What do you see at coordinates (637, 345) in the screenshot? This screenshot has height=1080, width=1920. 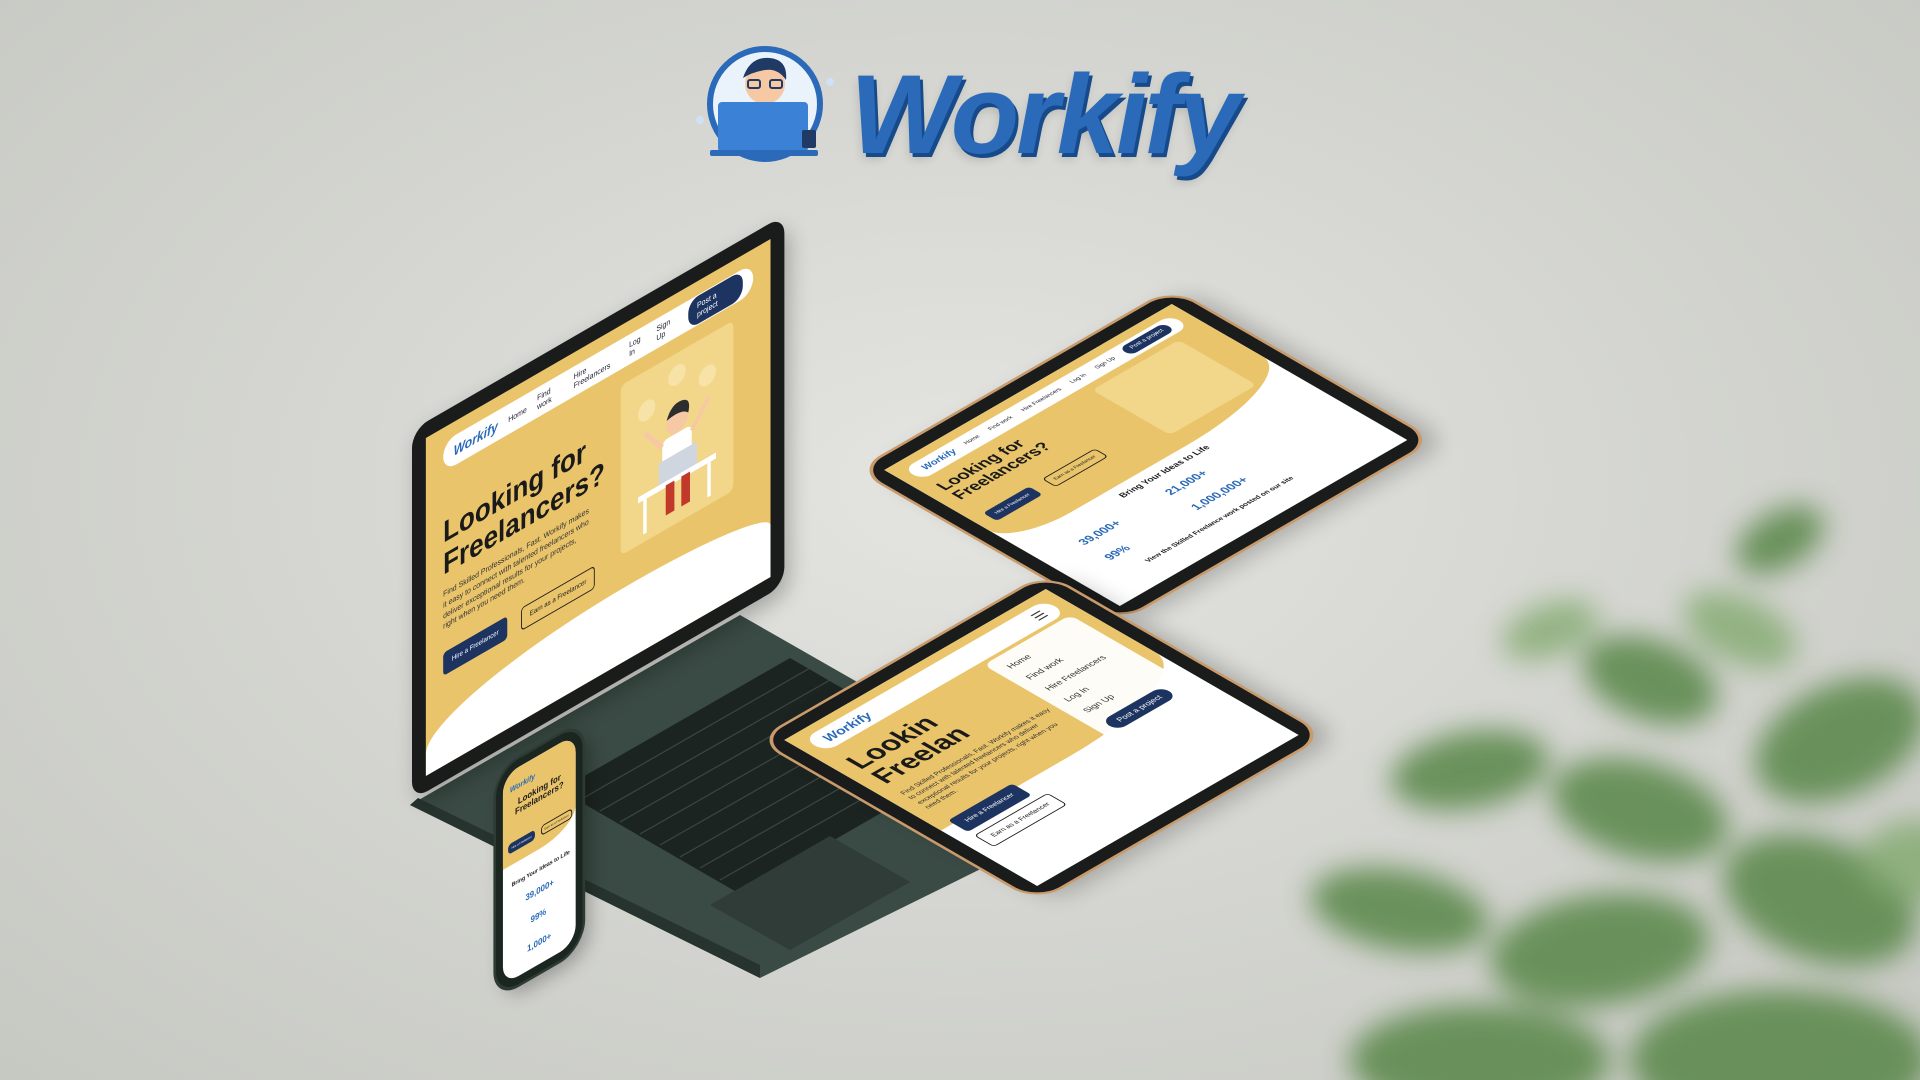 I see `laptop-nav-log-in: Log In` at bounding box center [637, 345].